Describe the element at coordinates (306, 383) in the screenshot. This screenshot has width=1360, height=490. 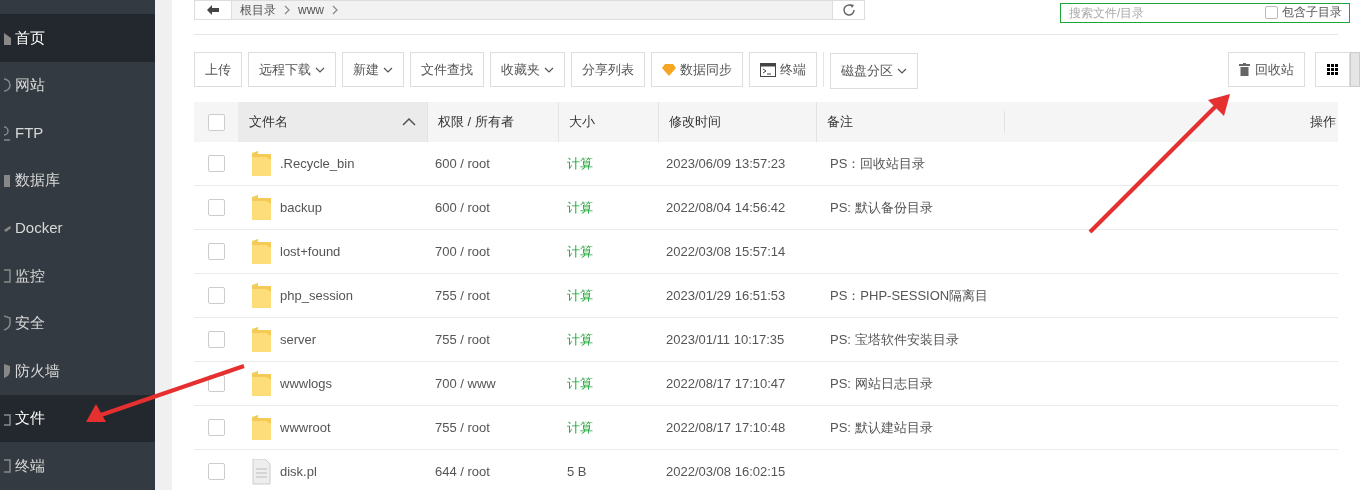
I see `file-name-link: wwwlogs` at that location.